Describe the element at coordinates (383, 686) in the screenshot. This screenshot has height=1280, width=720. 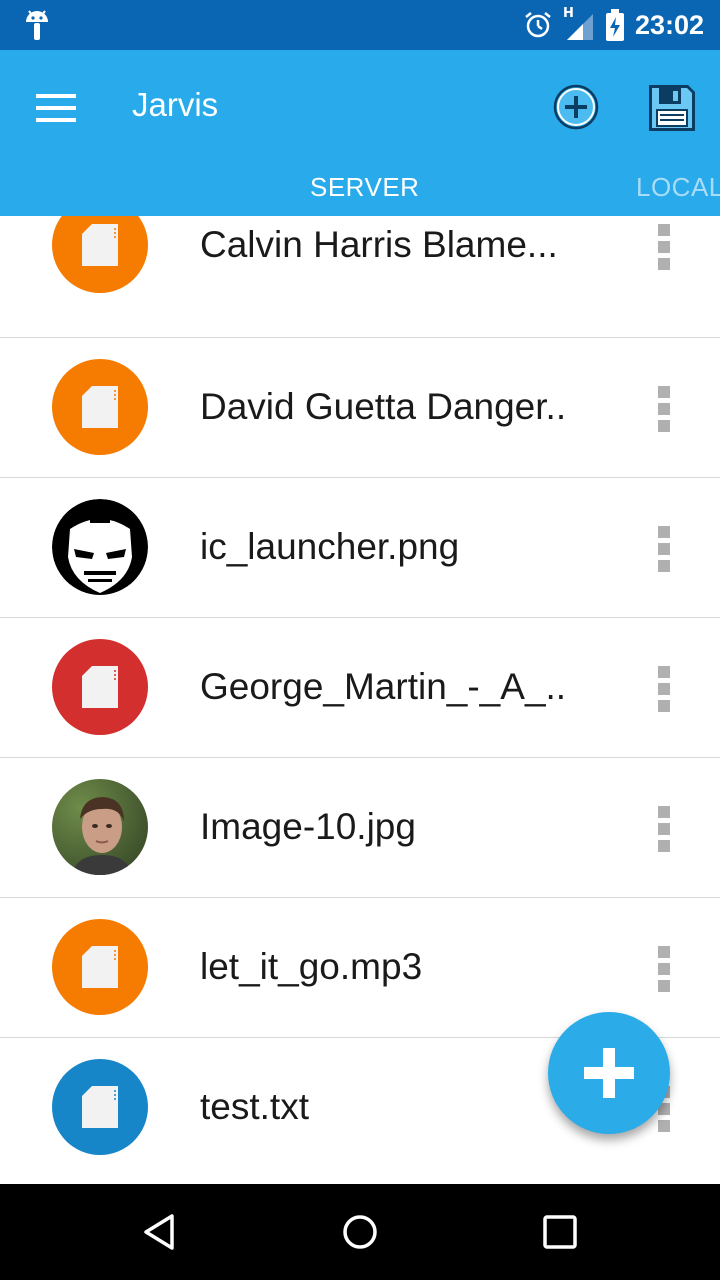
I see `file-name: George_Martin_-_A_..` at that location.